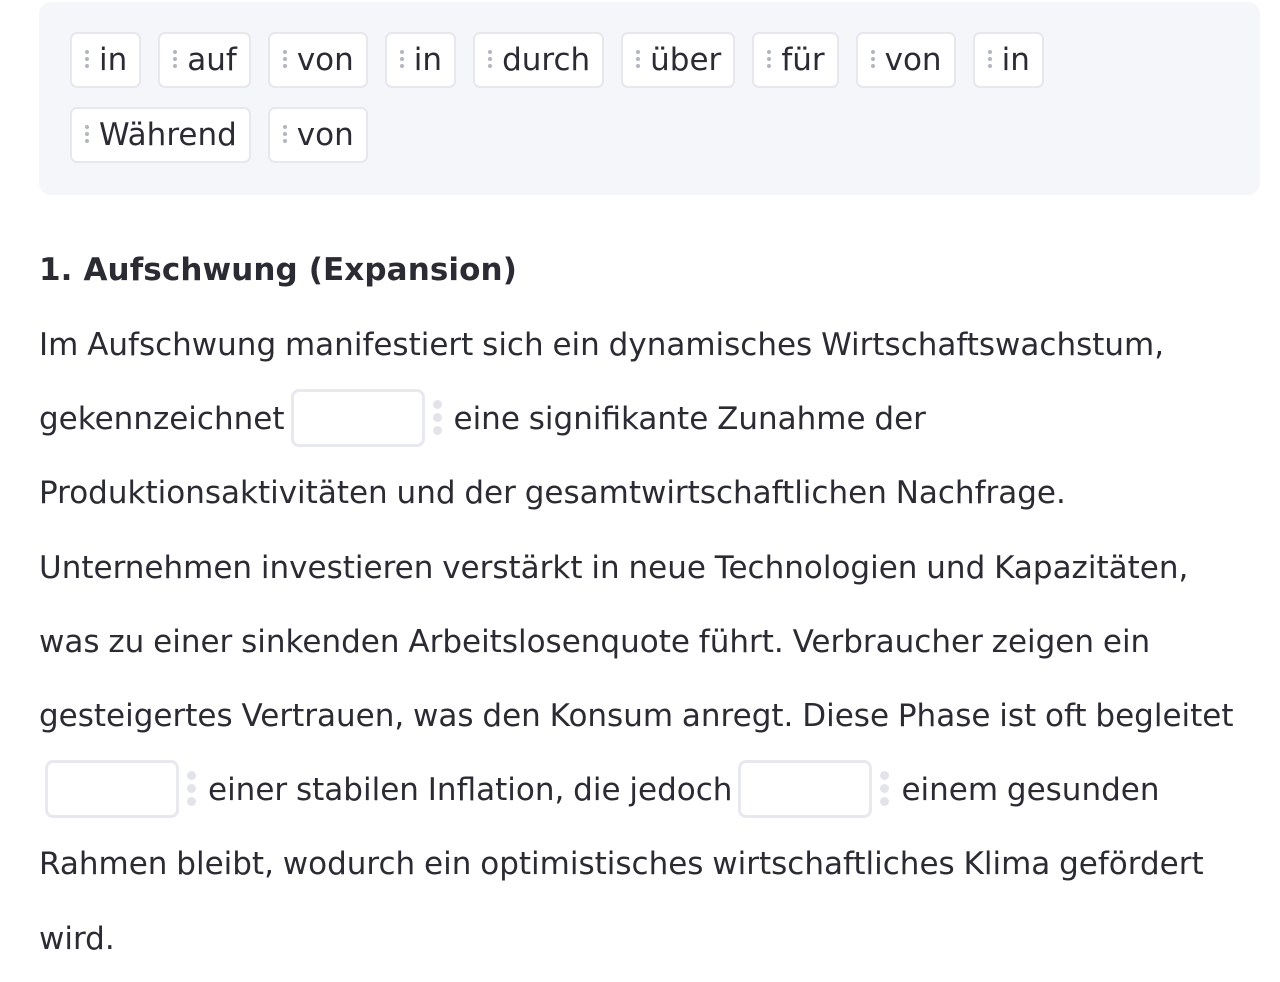 The width and height of the screenshot is (1280, 982). I want to click on word-chip: auf, so click(204, 60).